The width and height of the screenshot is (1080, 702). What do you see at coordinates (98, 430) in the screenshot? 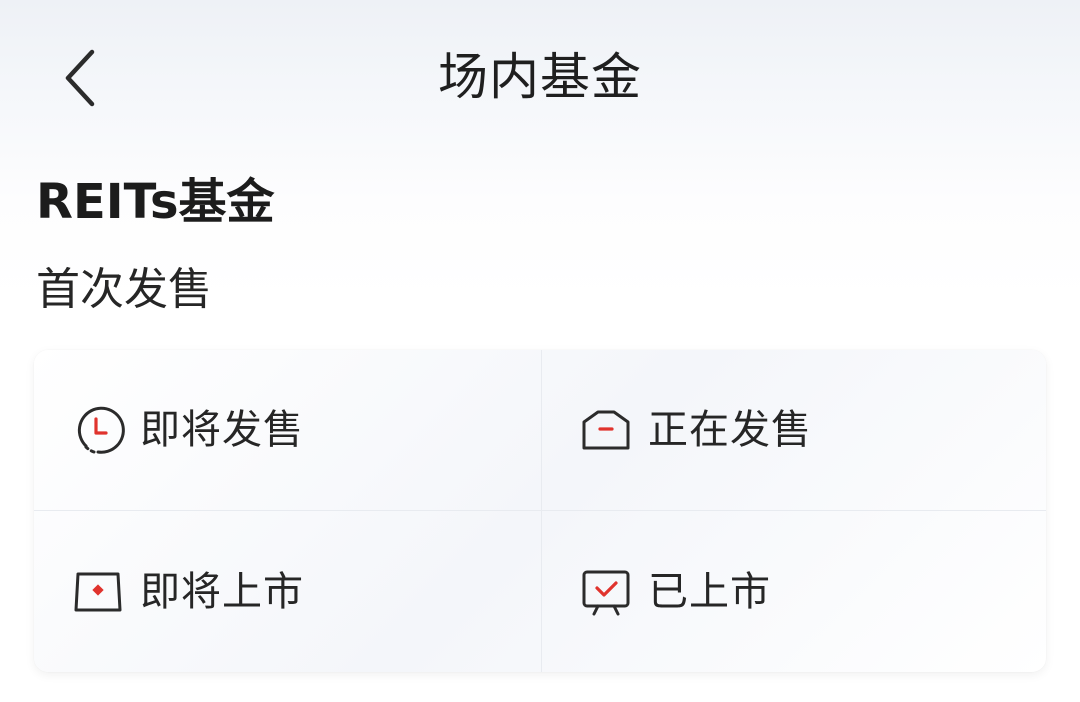
I see `clock-icon` at bounding box center [98, 430].